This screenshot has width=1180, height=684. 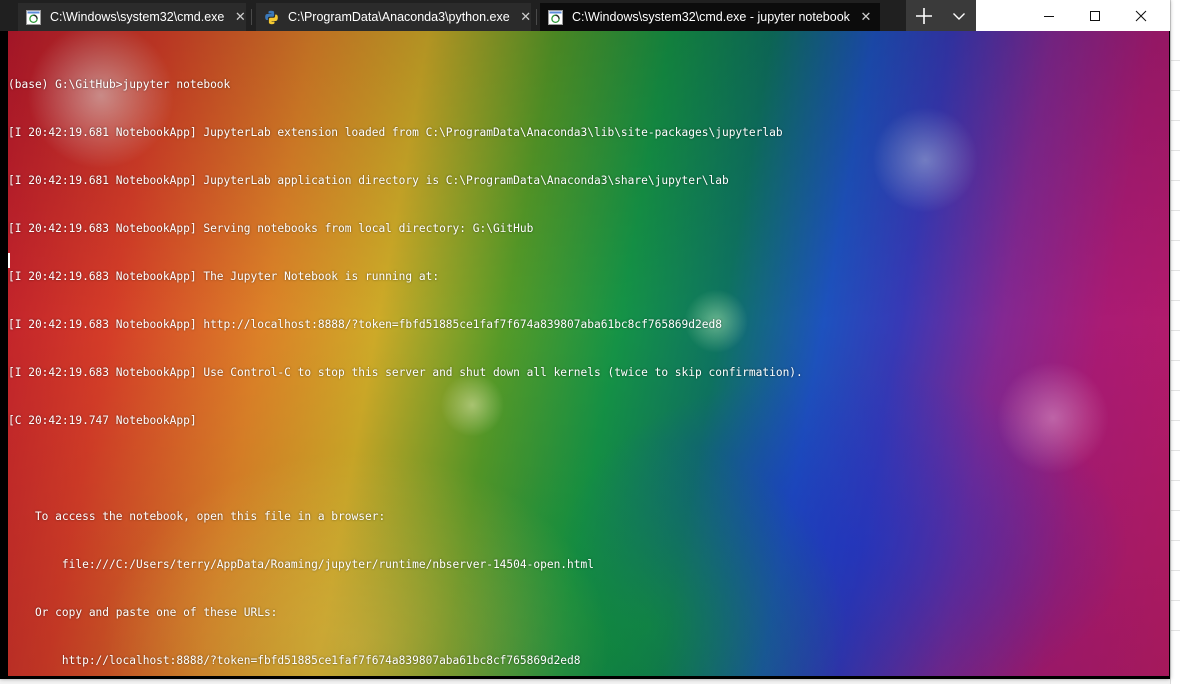 I want to click on maximize-button, so click(x=1095, y=15).